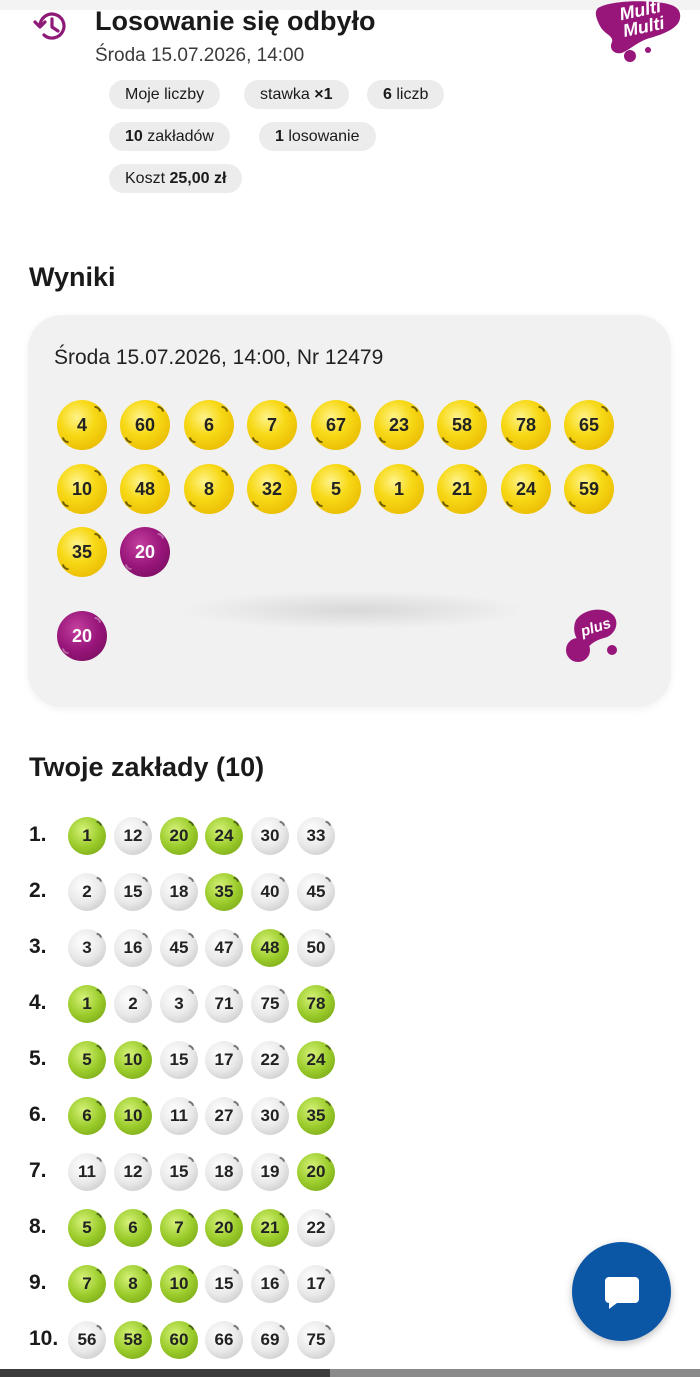  I want to click on bet-ball: 33, so click(316, 836).